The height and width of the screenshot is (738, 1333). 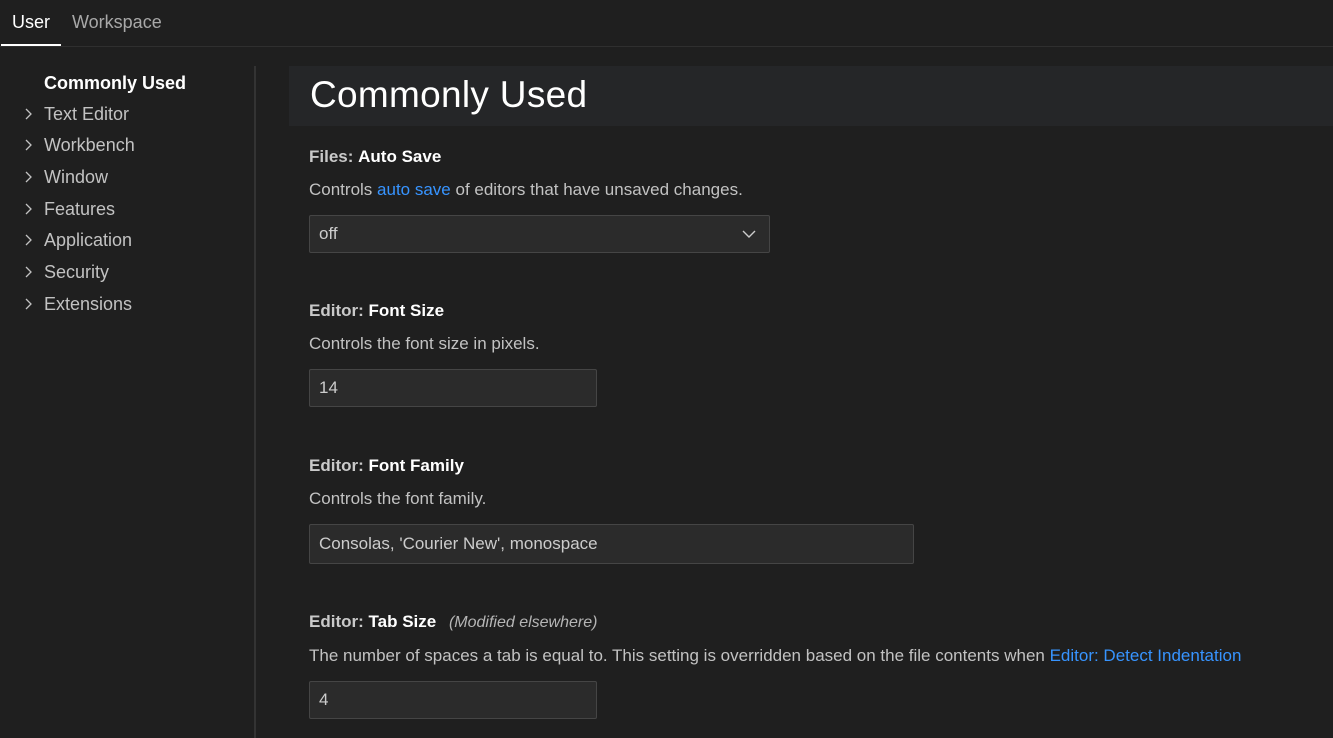 I want to click on font-family-input: Consolas, 'Courier New', monospace, so click(x=611, y=544).